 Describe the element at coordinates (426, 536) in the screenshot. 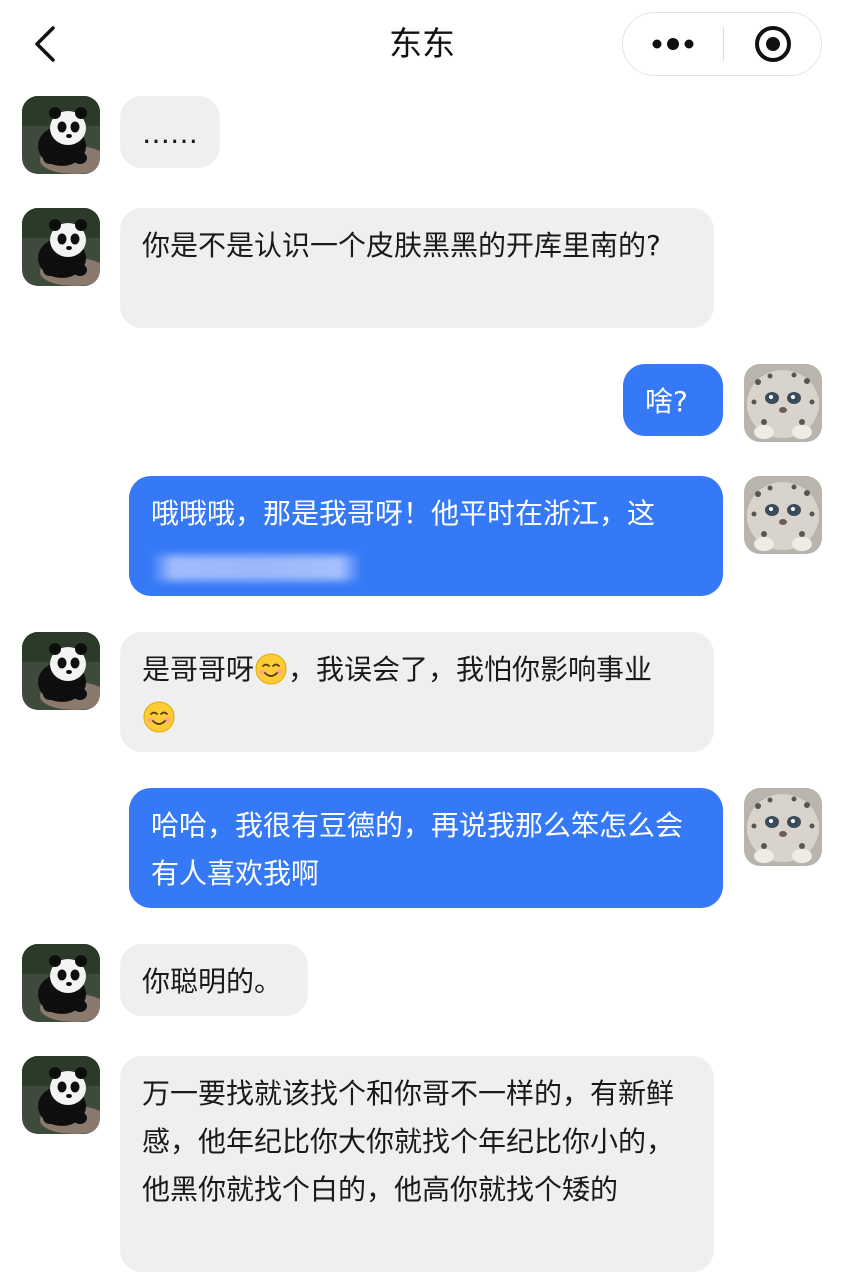

I see `message-bubble: 哦哦哦，那是我哥呀！他平时在浙江，这` at that location.